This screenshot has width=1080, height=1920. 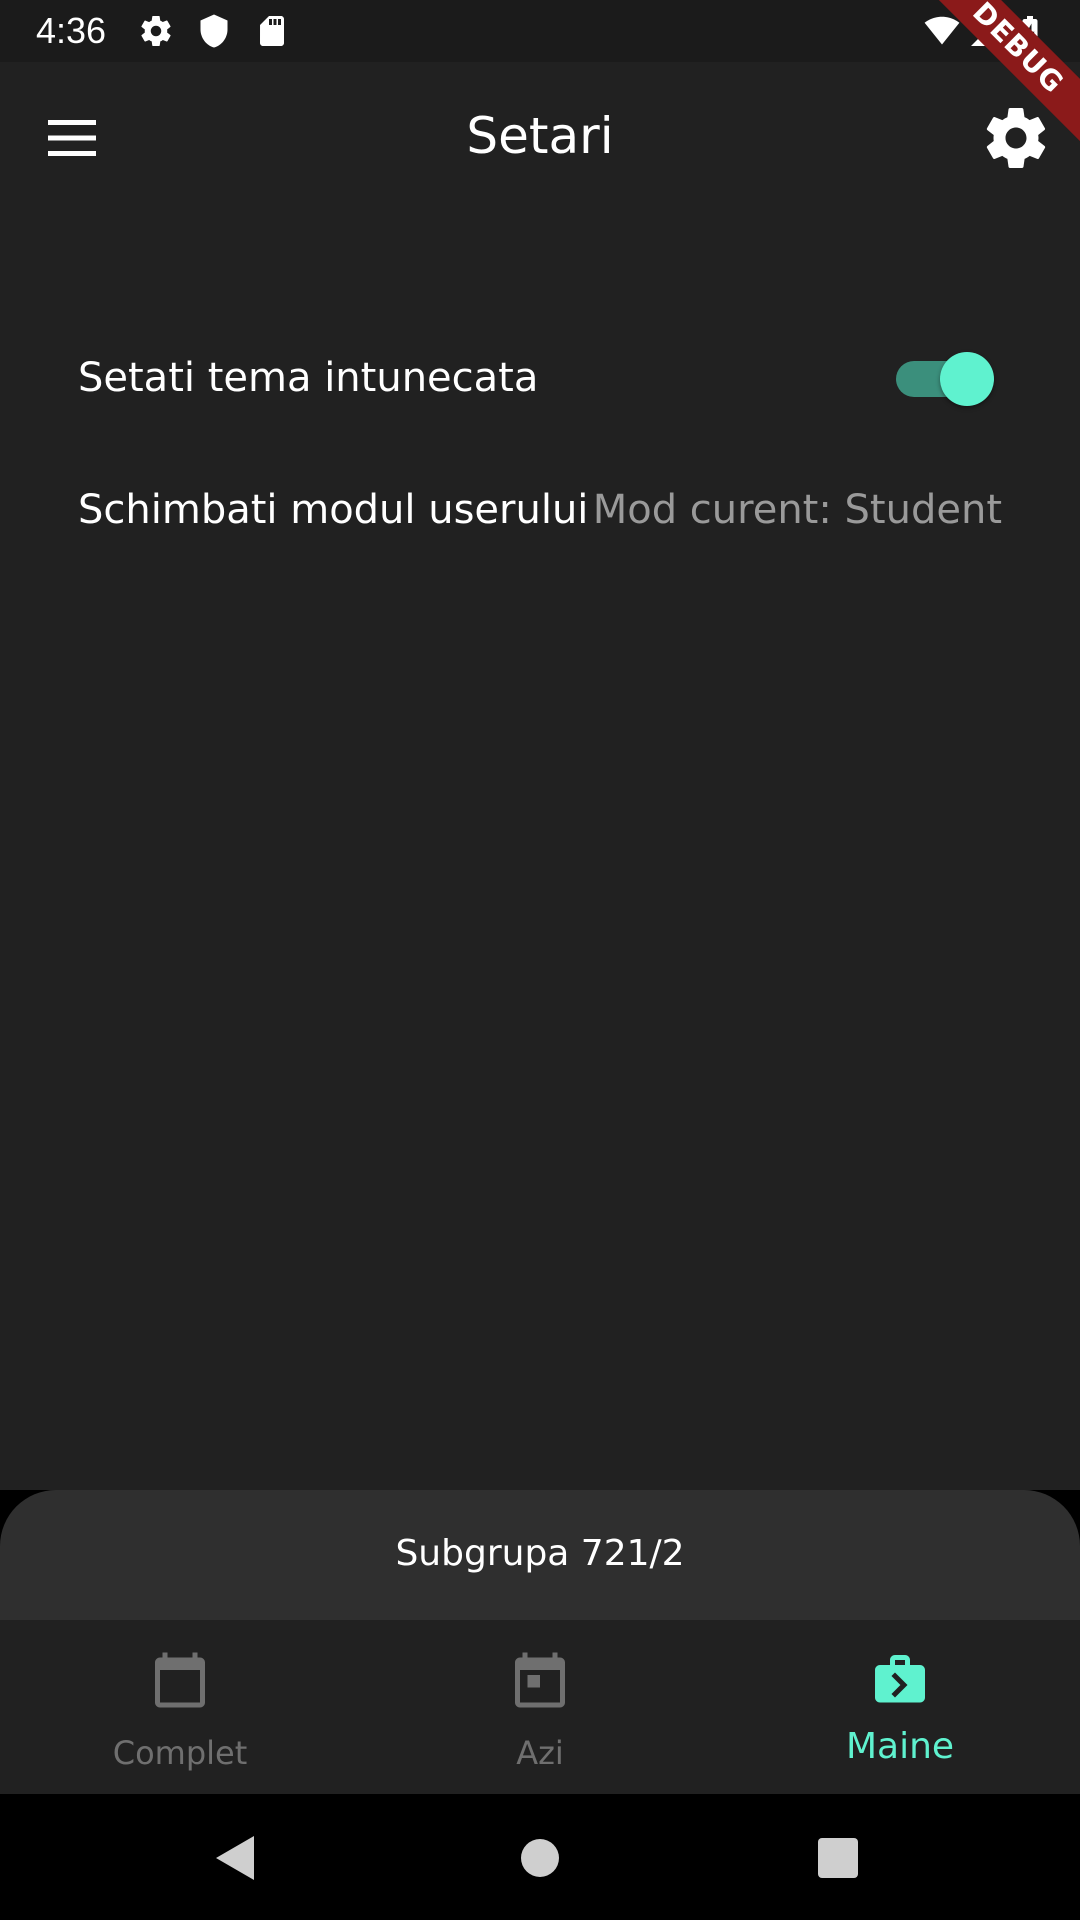 I want to click on settings-button, so click(x=1016, y=138).